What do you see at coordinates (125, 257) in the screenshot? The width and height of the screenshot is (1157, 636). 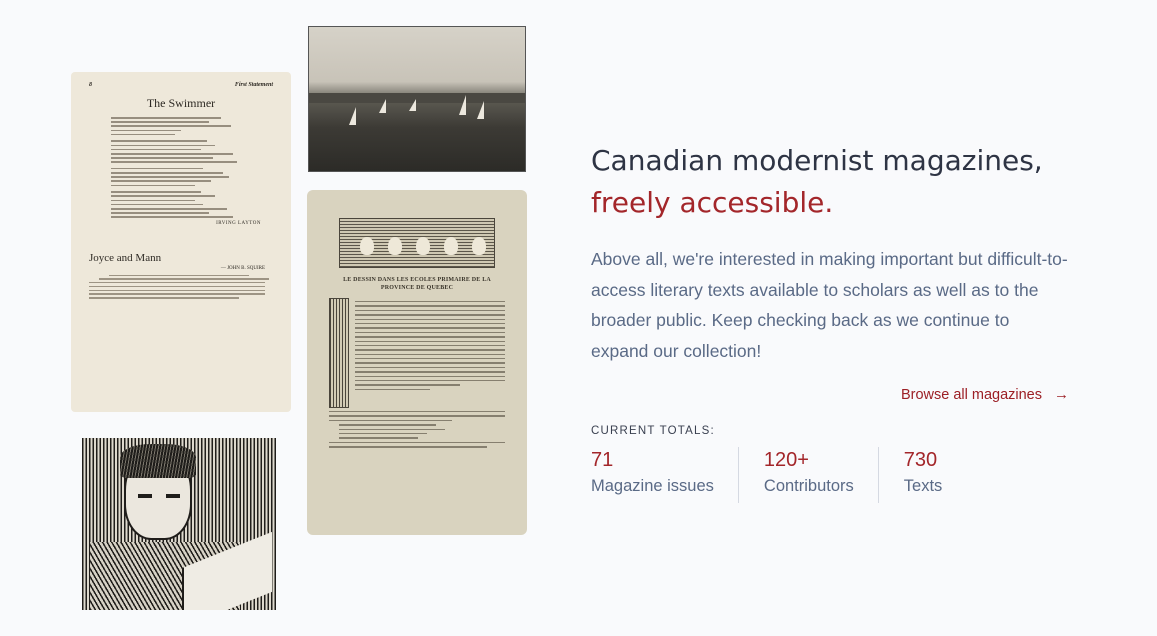 I see `essay-title: Joyce and Mann` at bounding box center [125, 257].